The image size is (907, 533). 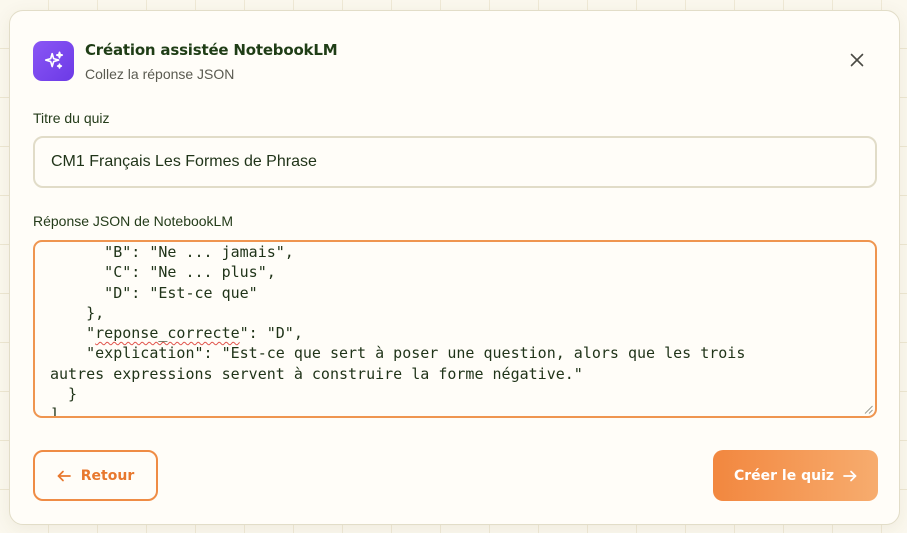 What do you see at coordinates (172, 252) in the screenshot?
I see `json-line: "B": "Ne ... jamais",` at bounding box center [172, 252].